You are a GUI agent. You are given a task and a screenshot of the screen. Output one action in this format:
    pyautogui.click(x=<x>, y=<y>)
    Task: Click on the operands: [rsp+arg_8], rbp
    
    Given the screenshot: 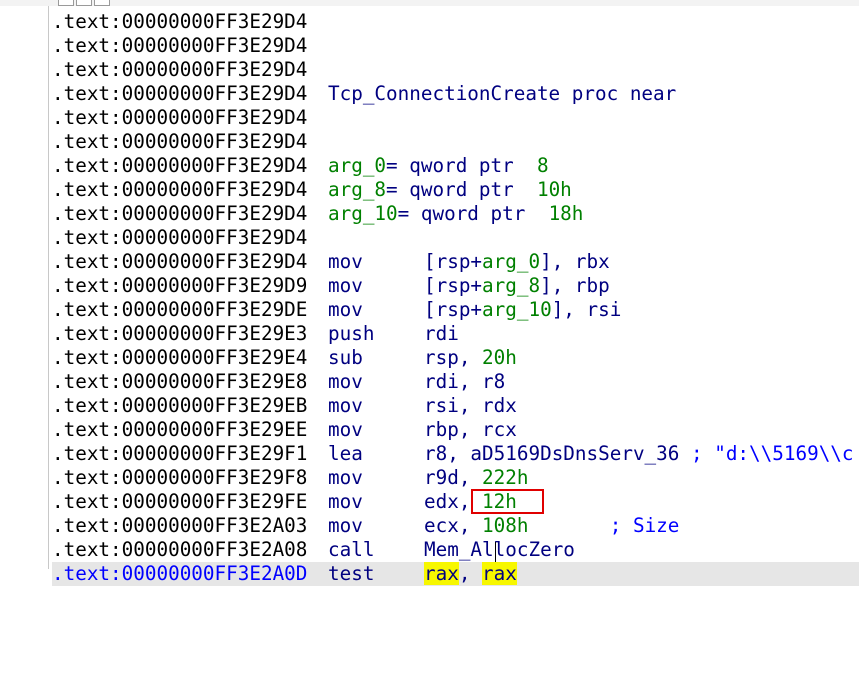 What is the action you would take?
    pyautogui.click(x=517, y=285)
    